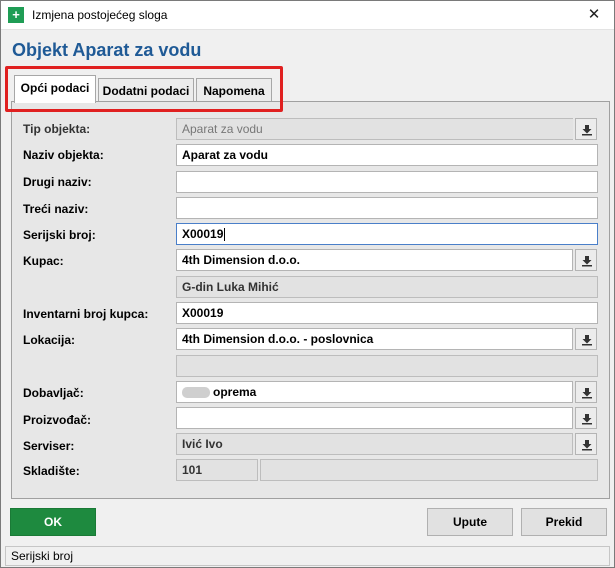  I want to click on lokacija-dropdown-button, so click(586, 339).